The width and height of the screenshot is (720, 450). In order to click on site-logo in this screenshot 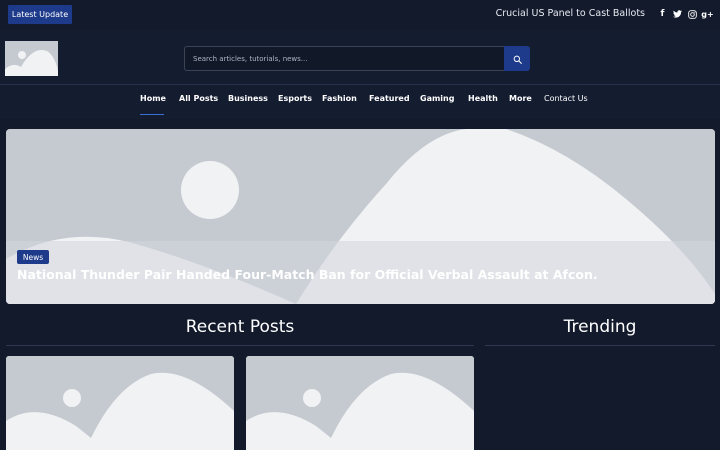, I will do `click(31, 58)`.